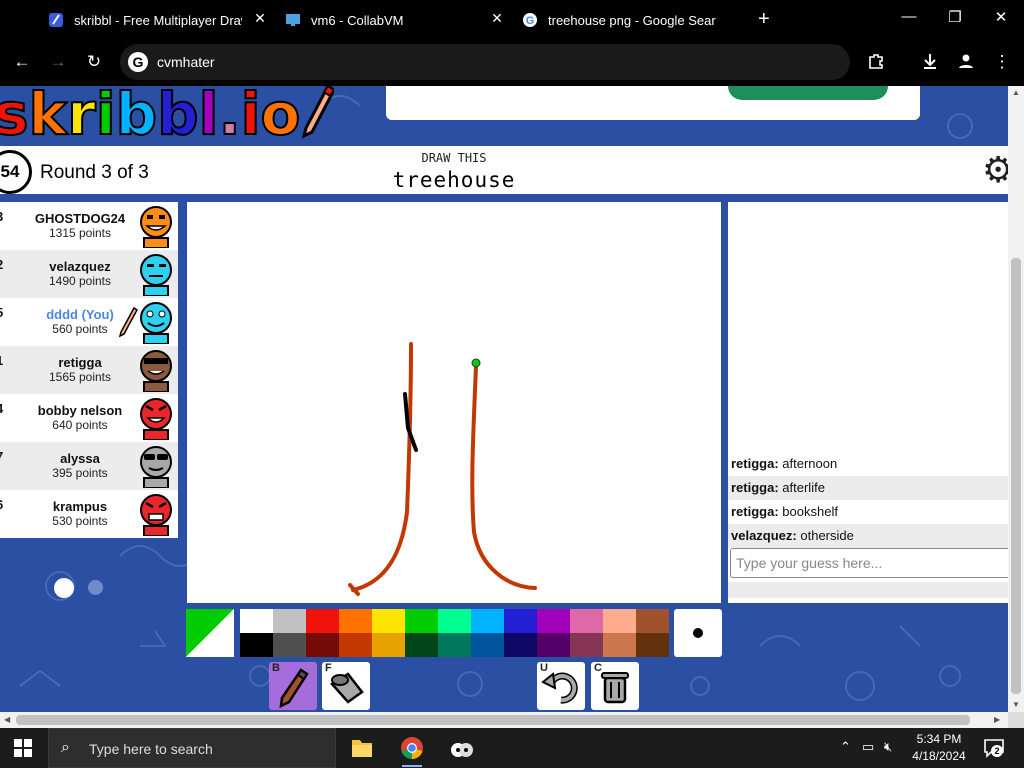  What do you see at coordinates (293, 686) in the screenshot?
I see `brush-tool-button: B` at bounding box center [293, 686].